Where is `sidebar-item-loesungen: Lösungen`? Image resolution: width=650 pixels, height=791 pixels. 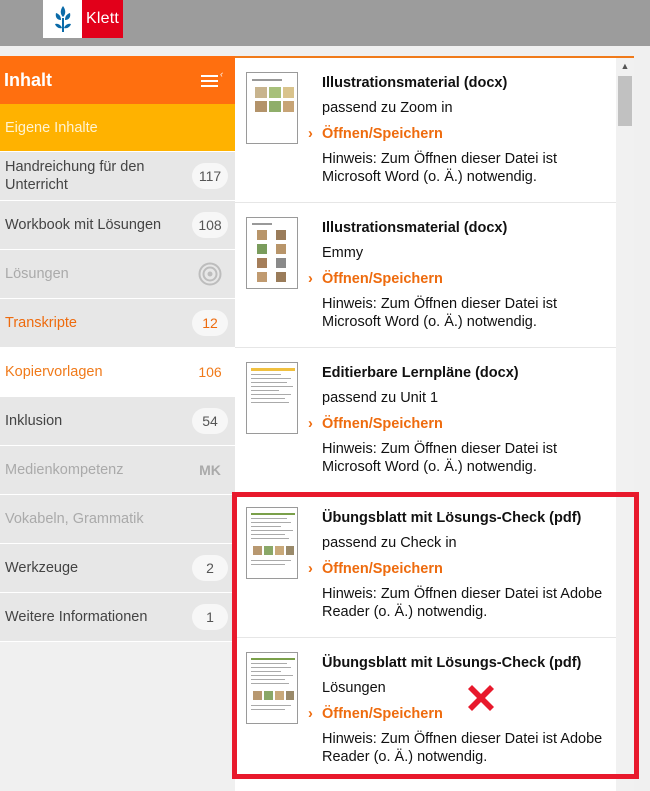
sidebar-item-loesungen: Lösungen is located at coordinates (117, 274).